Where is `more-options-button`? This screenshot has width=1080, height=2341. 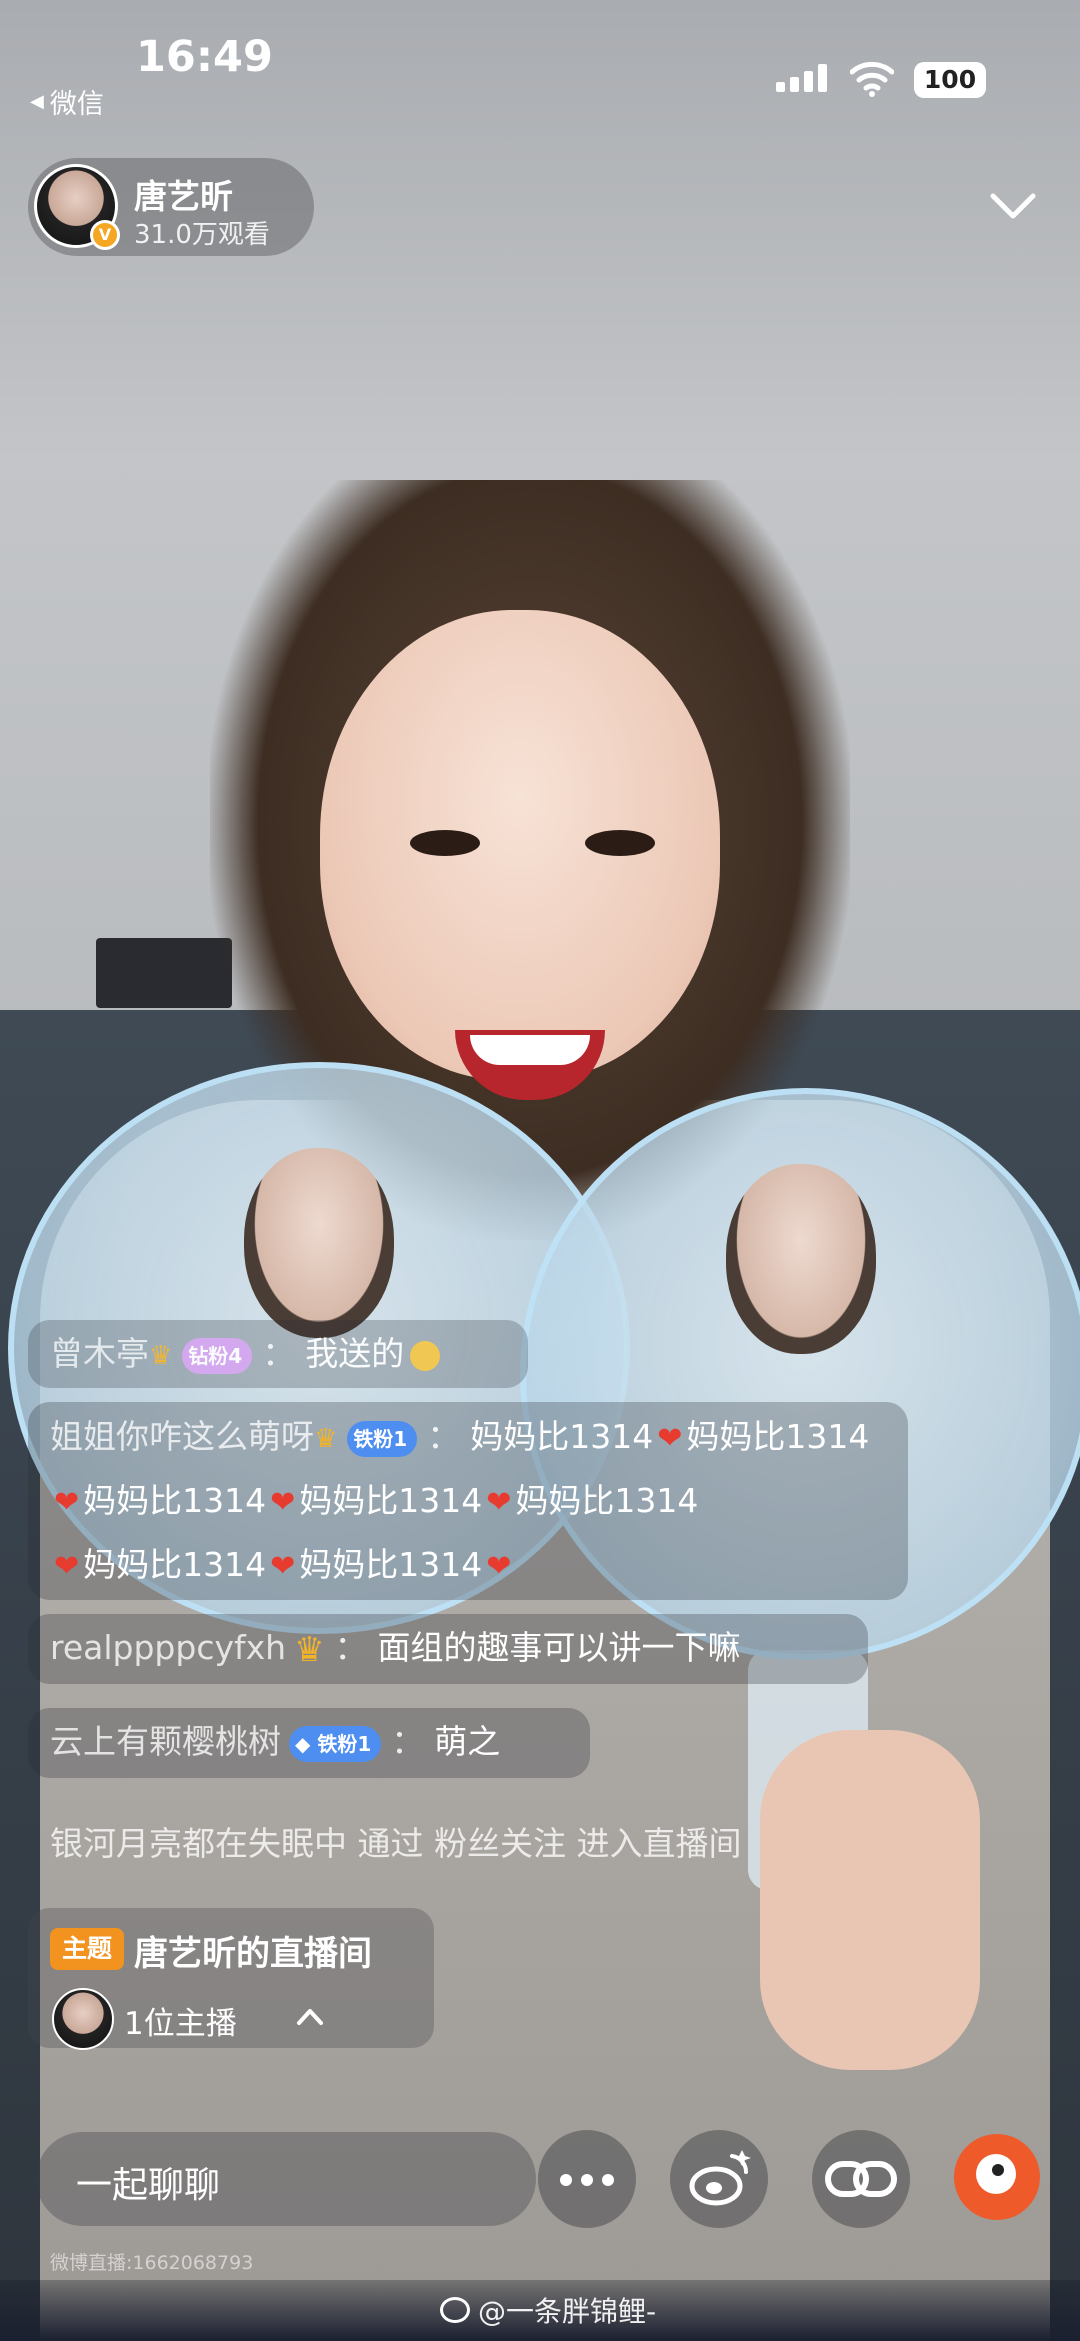
more-options-button is located at coordinates (587, 2179).